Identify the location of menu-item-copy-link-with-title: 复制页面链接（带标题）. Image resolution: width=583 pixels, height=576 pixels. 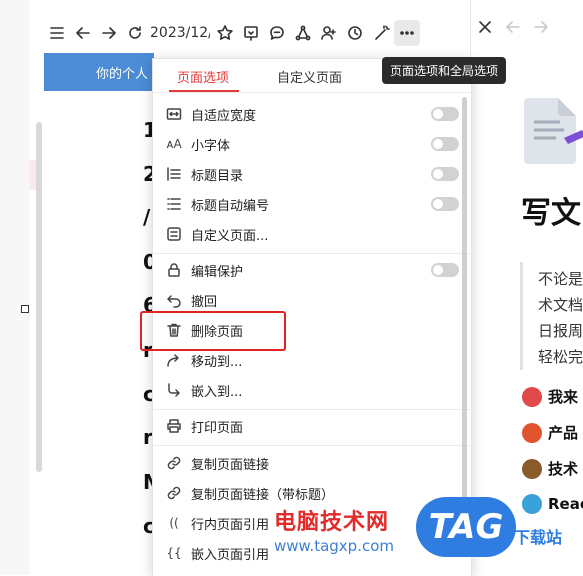
(308, 493).